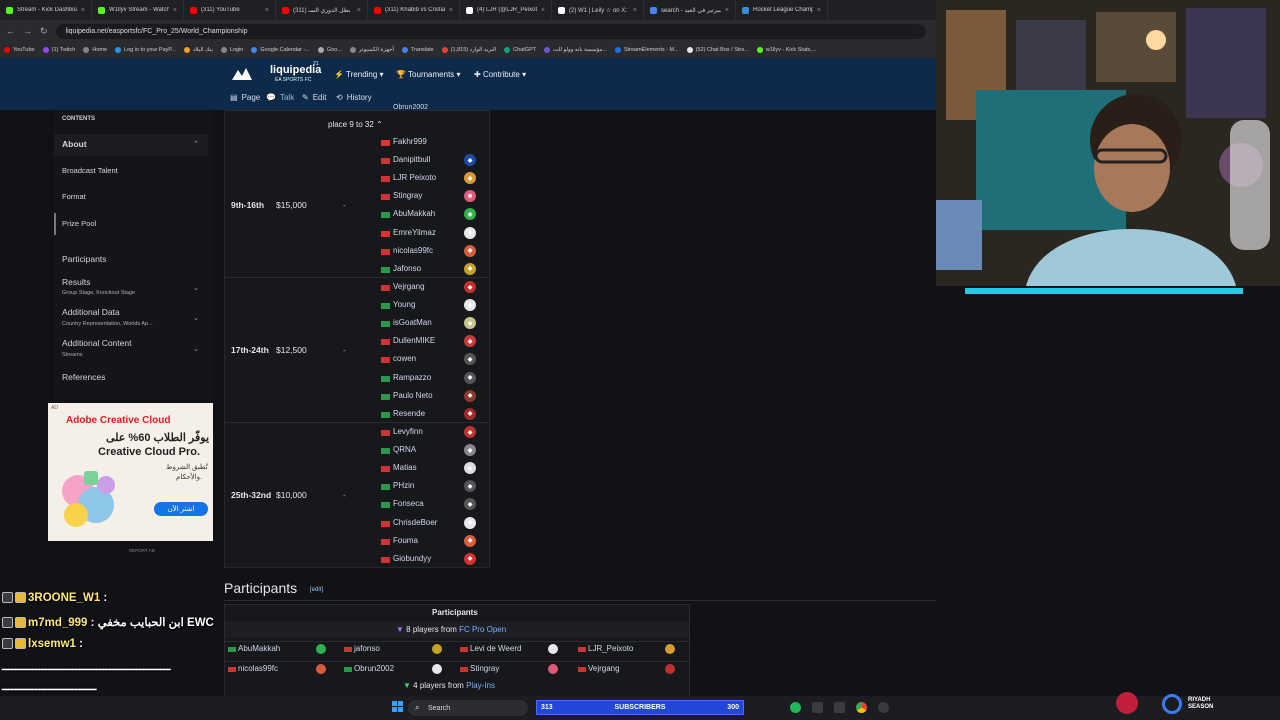 This screenshot has width=1280, height=720. I want to click on bookmark-item: ChatGPT, so click(520, 50).